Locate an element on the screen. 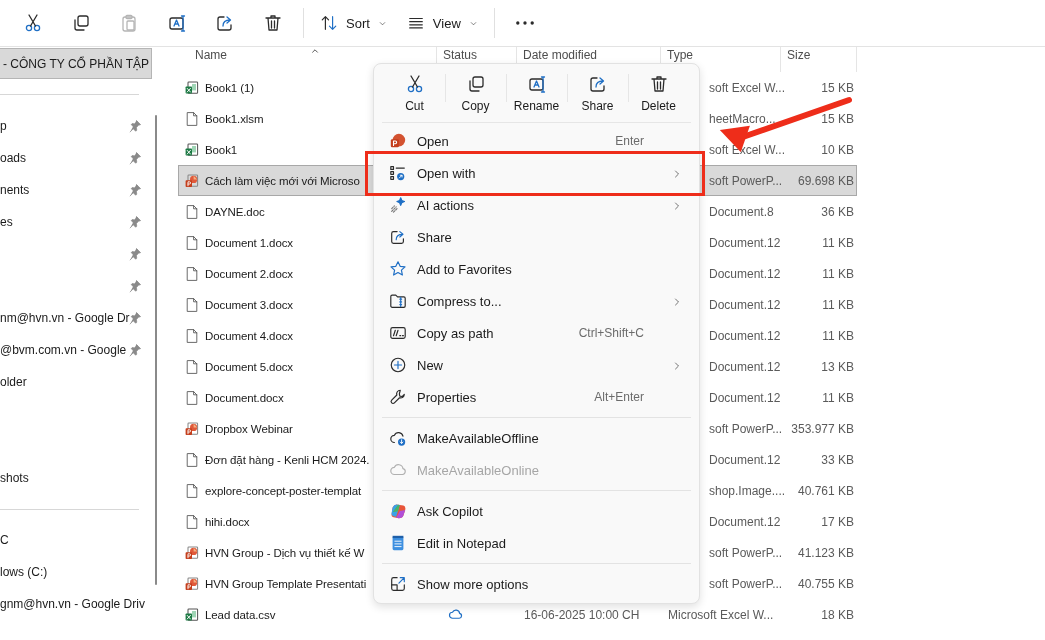 Image resolution: width=1045 pixels, height=640 pixels. file-name: hihi.docx is located at coordinates (227, 521).